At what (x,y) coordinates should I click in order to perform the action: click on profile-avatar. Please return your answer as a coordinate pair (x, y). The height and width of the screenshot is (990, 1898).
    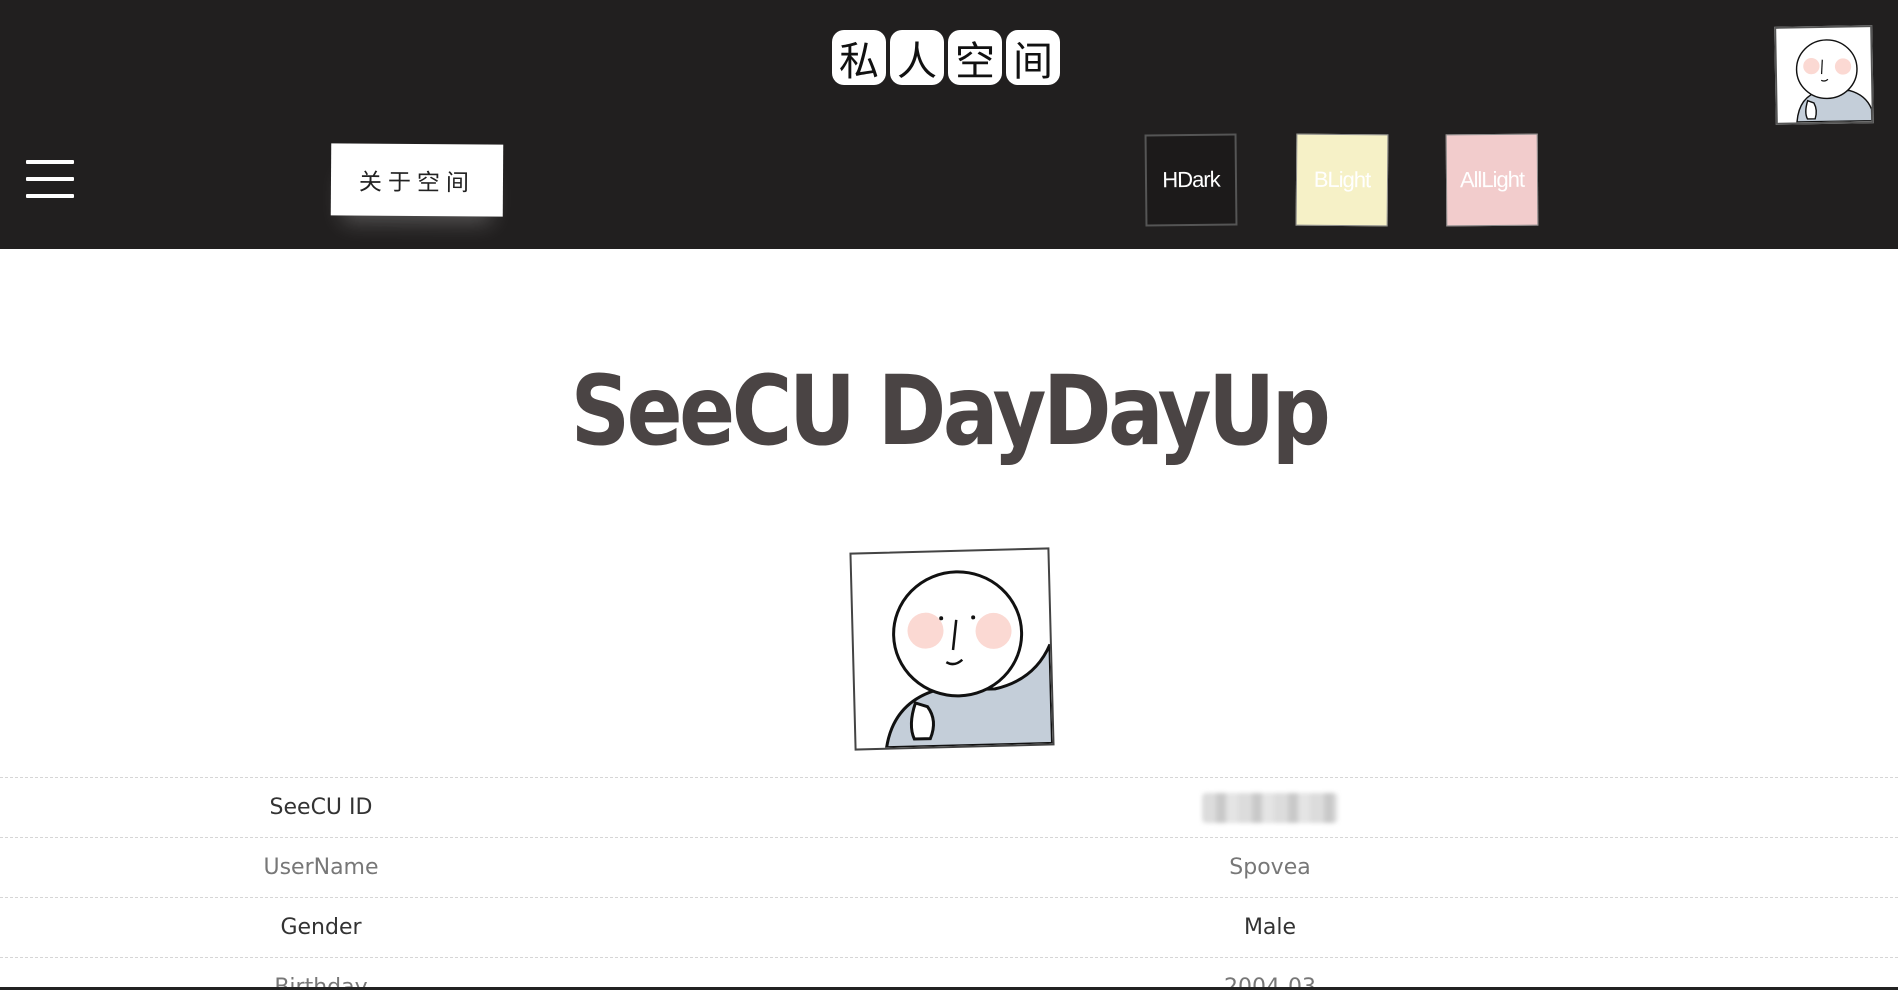
    Looking at the image, I should click on (952, 649).